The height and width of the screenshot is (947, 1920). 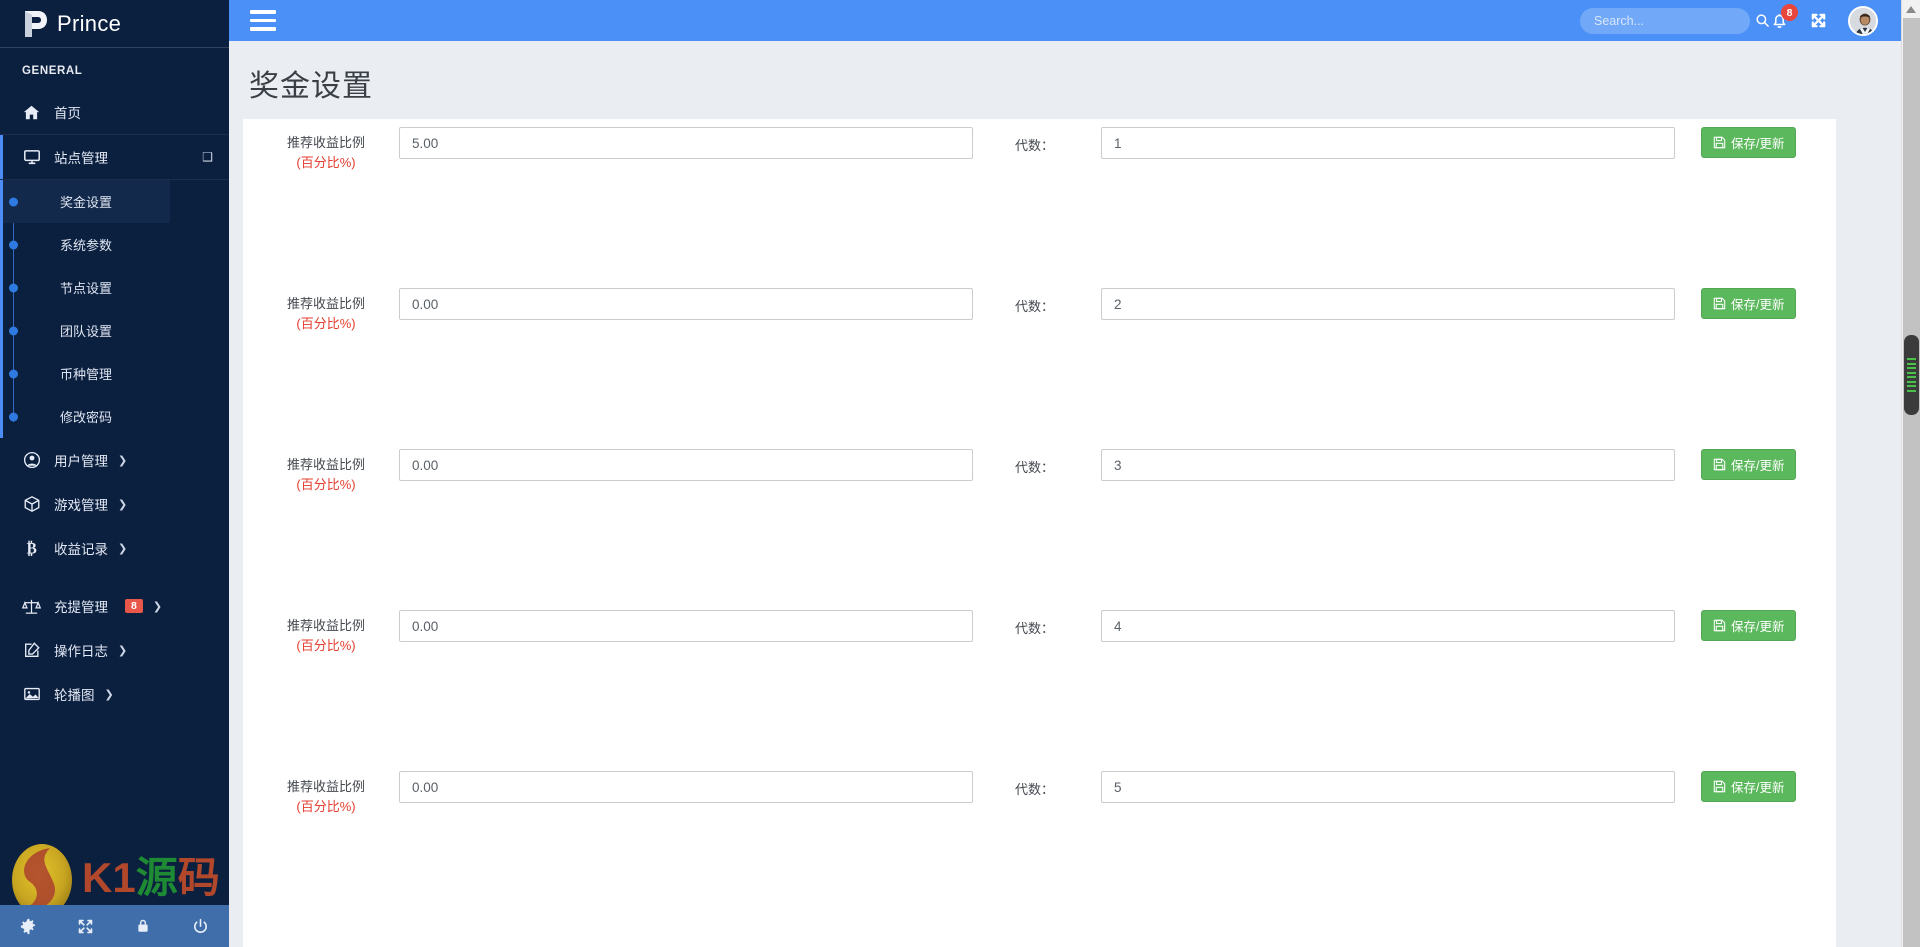 What do you see at coordinates (114, 460) in the screenshot?
I see `sidebar-item-user-management: 用户管理 ❯` at bounding box center [114, 460].